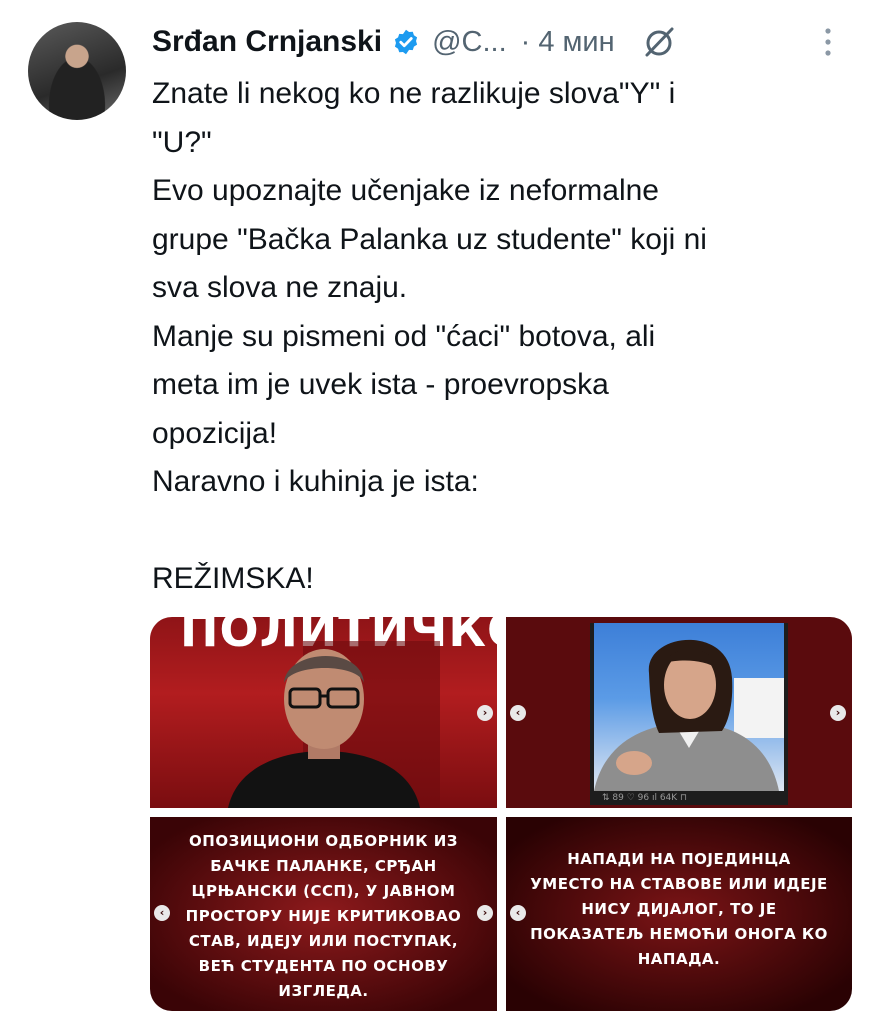  Describe the element at coordinates (315, 481) in the screenshot. I see `tweet-text-line: Naravno i kuhinja je ista:` at that location.